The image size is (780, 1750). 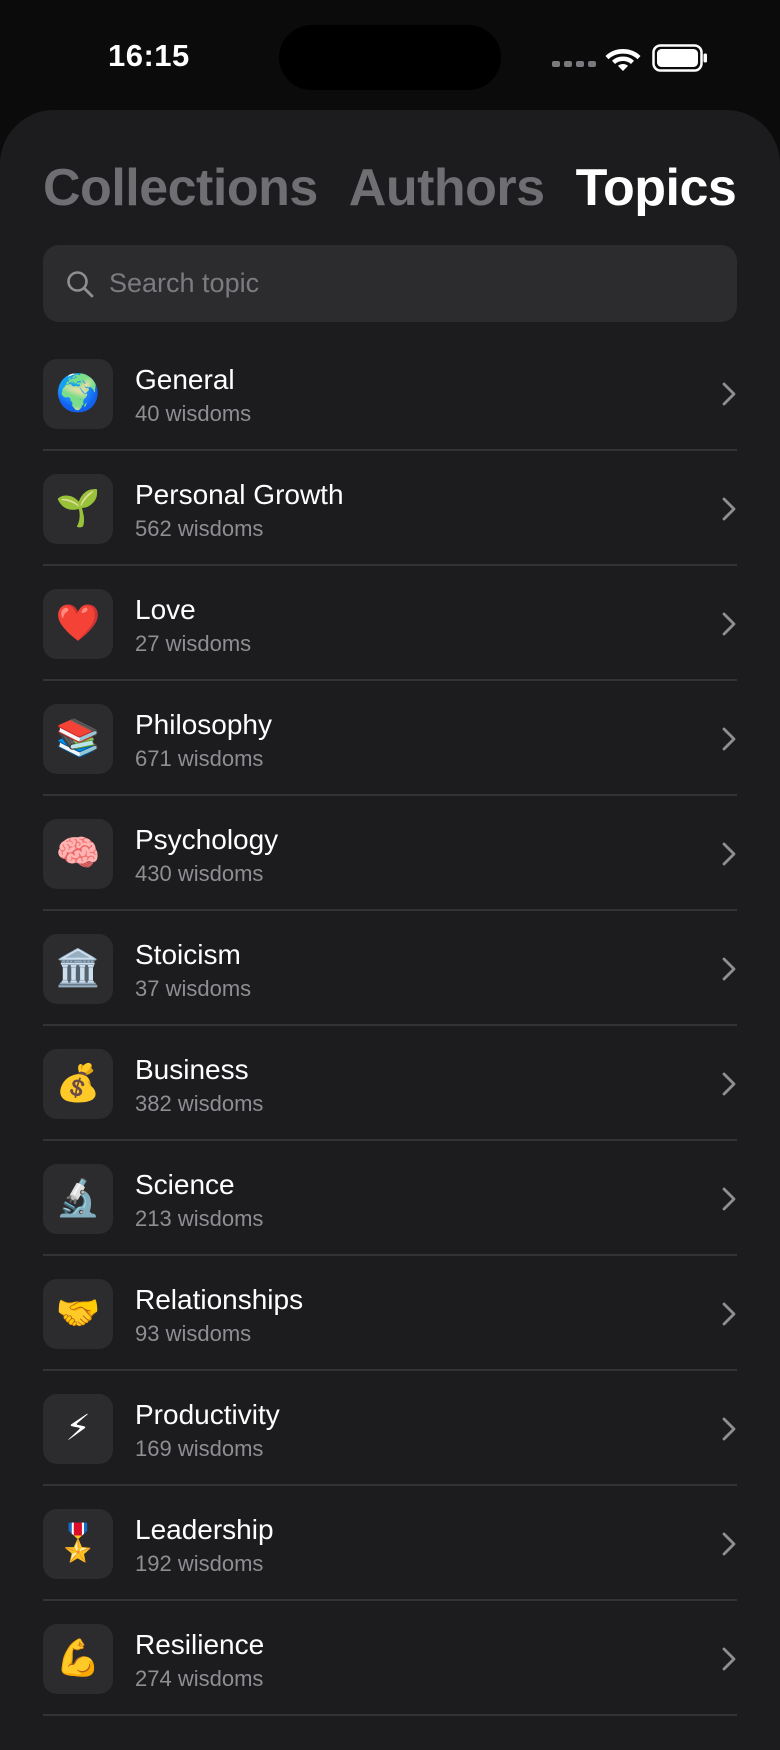 What do you see at coordinates (78, 1084) in the screenshot?
I see `money-bag-icon: 💰` at bounding box center [78, 1084].